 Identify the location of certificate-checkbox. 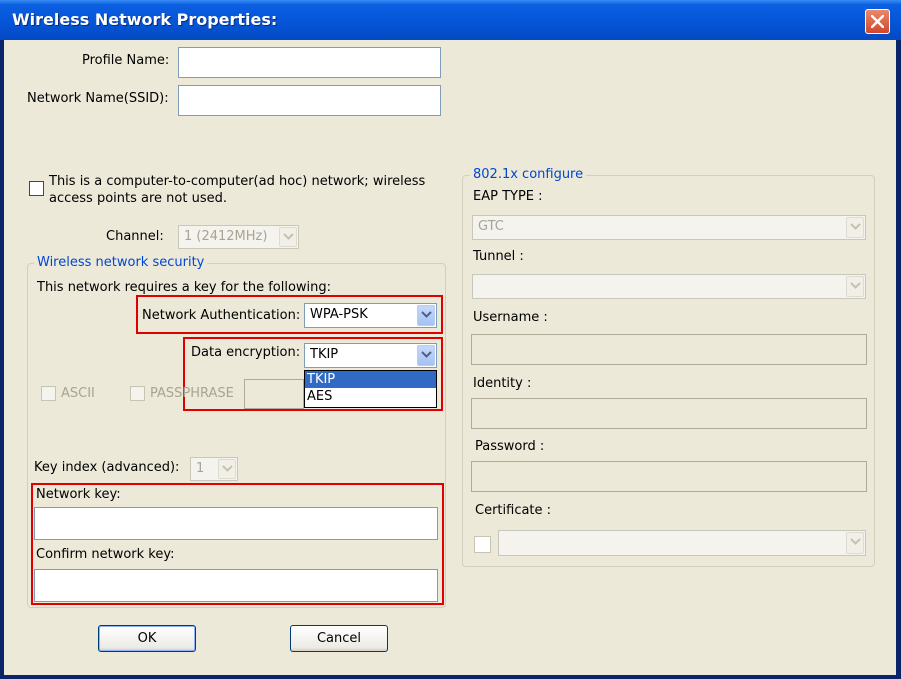
(482, 544).